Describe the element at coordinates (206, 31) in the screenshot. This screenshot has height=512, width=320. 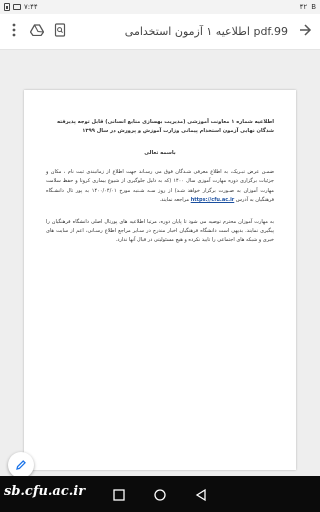
I see `document-title: اطلاعیه ۱ آزمون استخدامی pdf.99` at that location.